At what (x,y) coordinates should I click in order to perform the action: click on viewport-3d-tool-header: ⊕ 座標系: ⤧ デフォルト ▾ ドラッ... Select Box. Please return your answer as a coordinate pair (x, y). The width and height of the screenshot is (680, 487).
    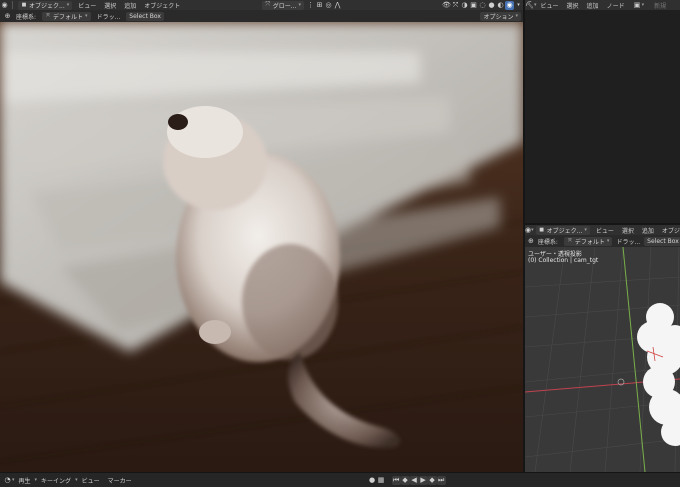
    Looking at the image, I should click on (602, 241).